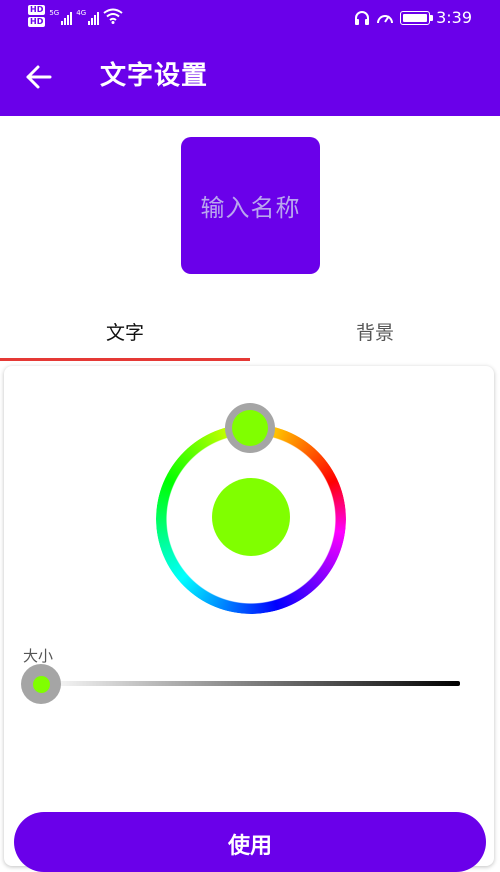  I want to click on arrow-left-icon, so click(39, 77).